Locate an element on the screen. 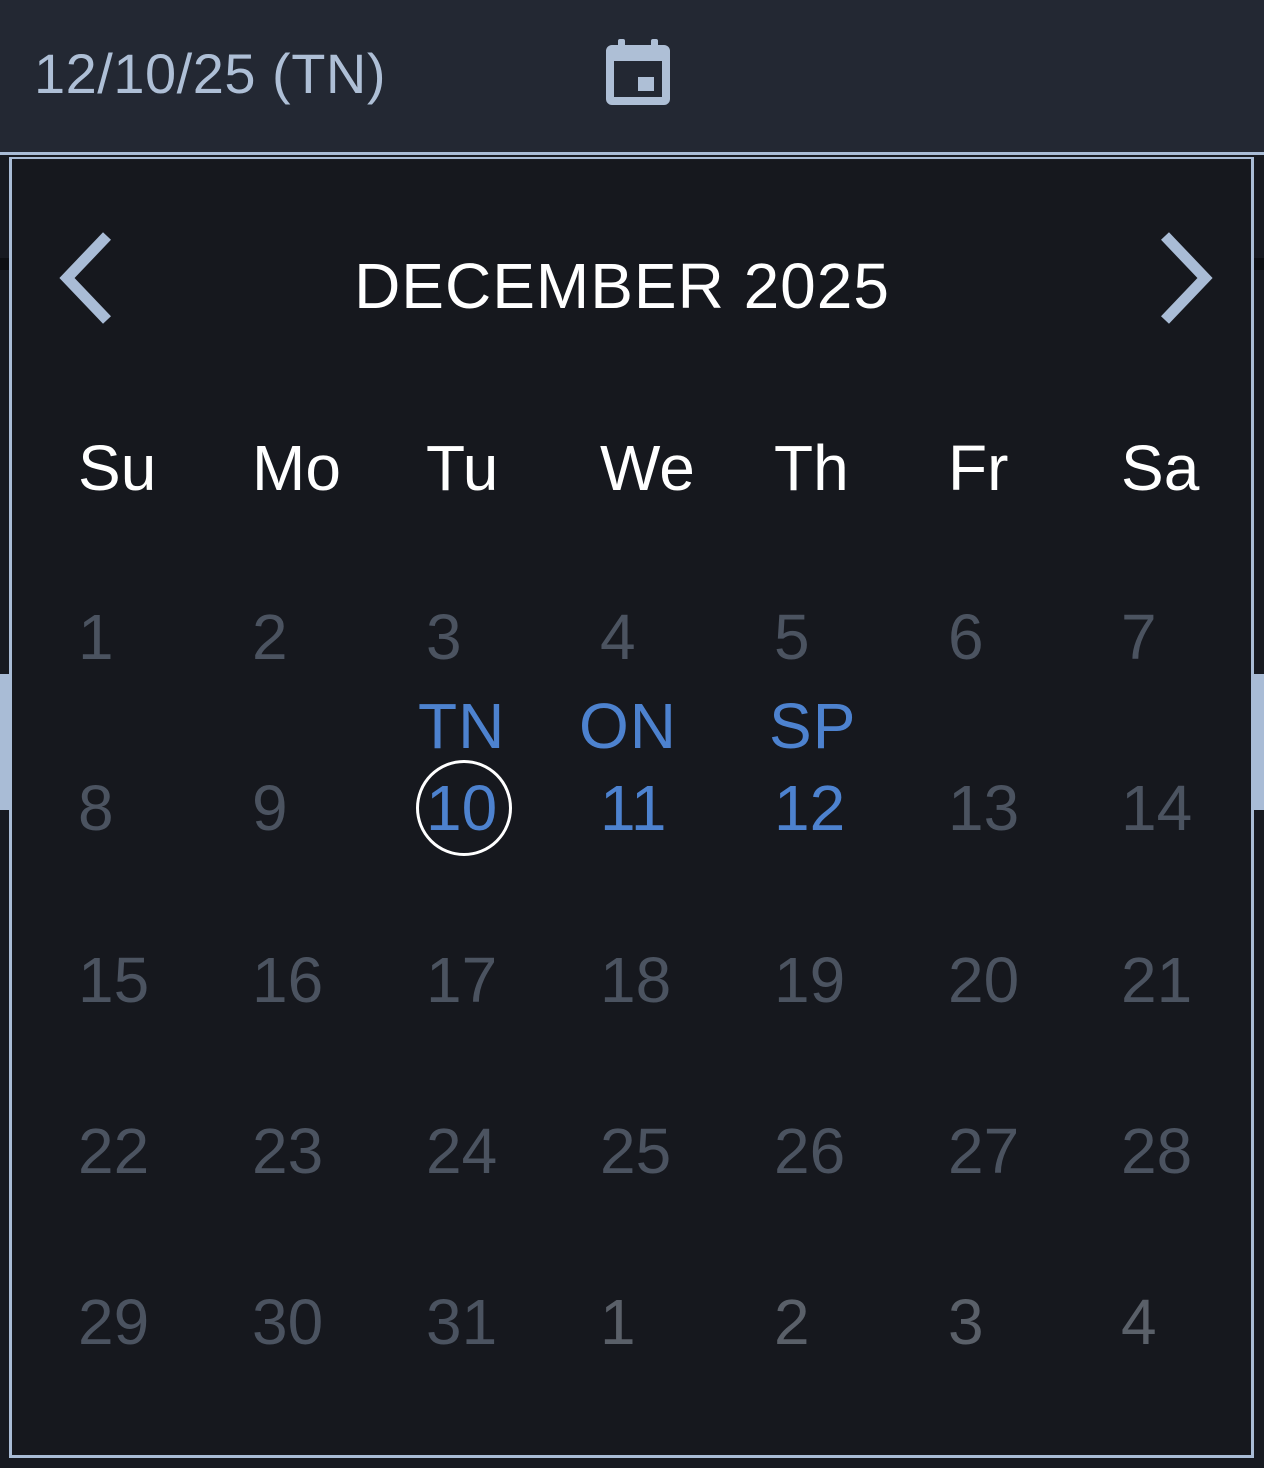  weekday-fr: Fr is located at coordinates (978, 468).